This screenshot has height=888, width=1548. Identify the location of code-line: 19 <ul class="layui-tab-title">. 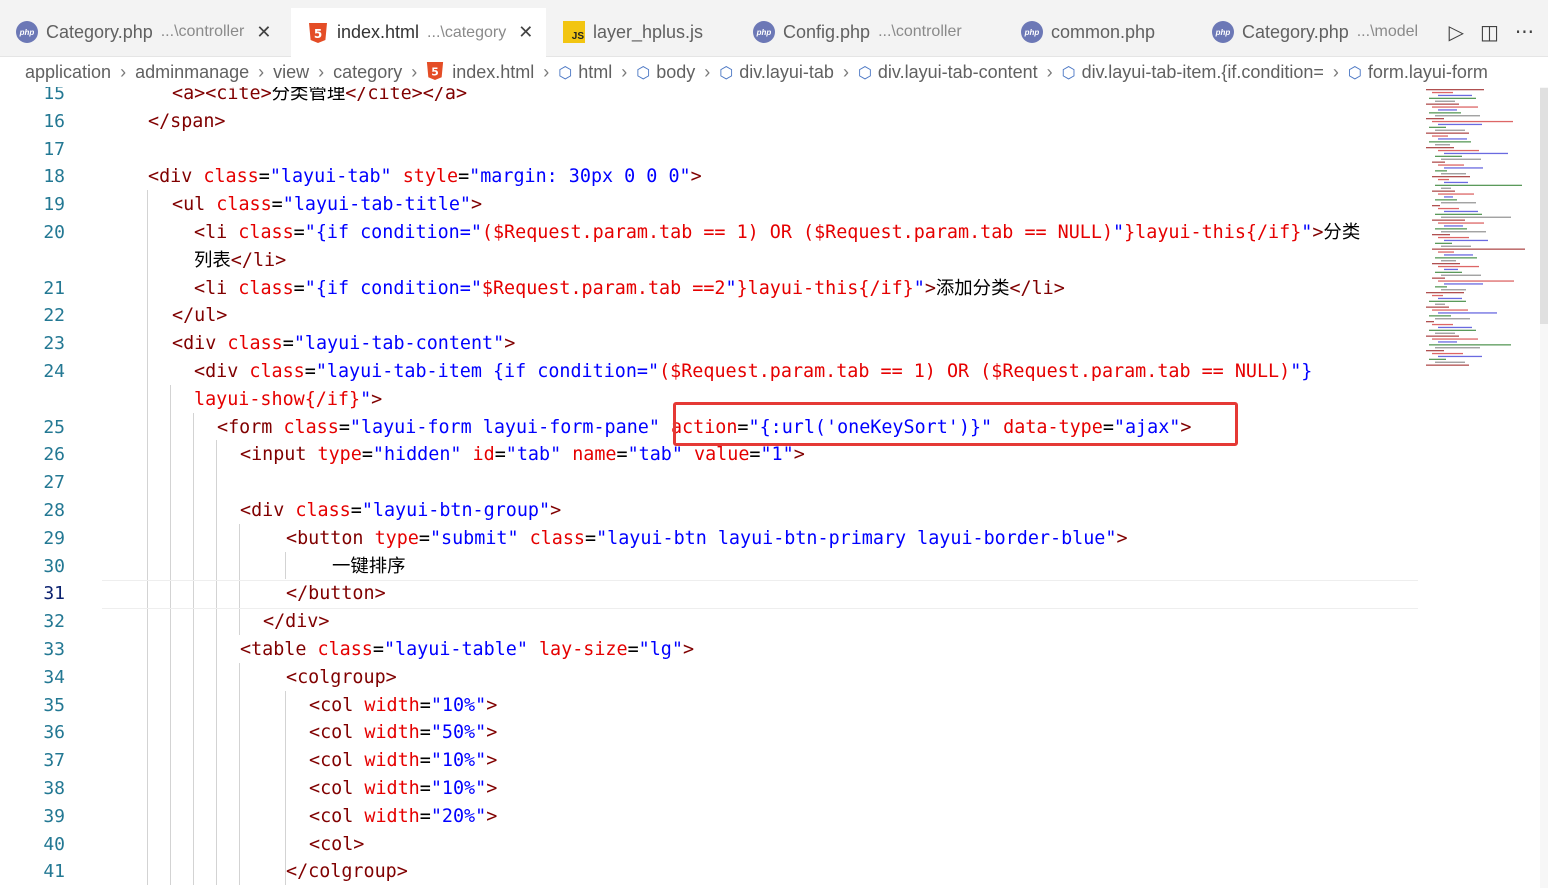
(710, 205).